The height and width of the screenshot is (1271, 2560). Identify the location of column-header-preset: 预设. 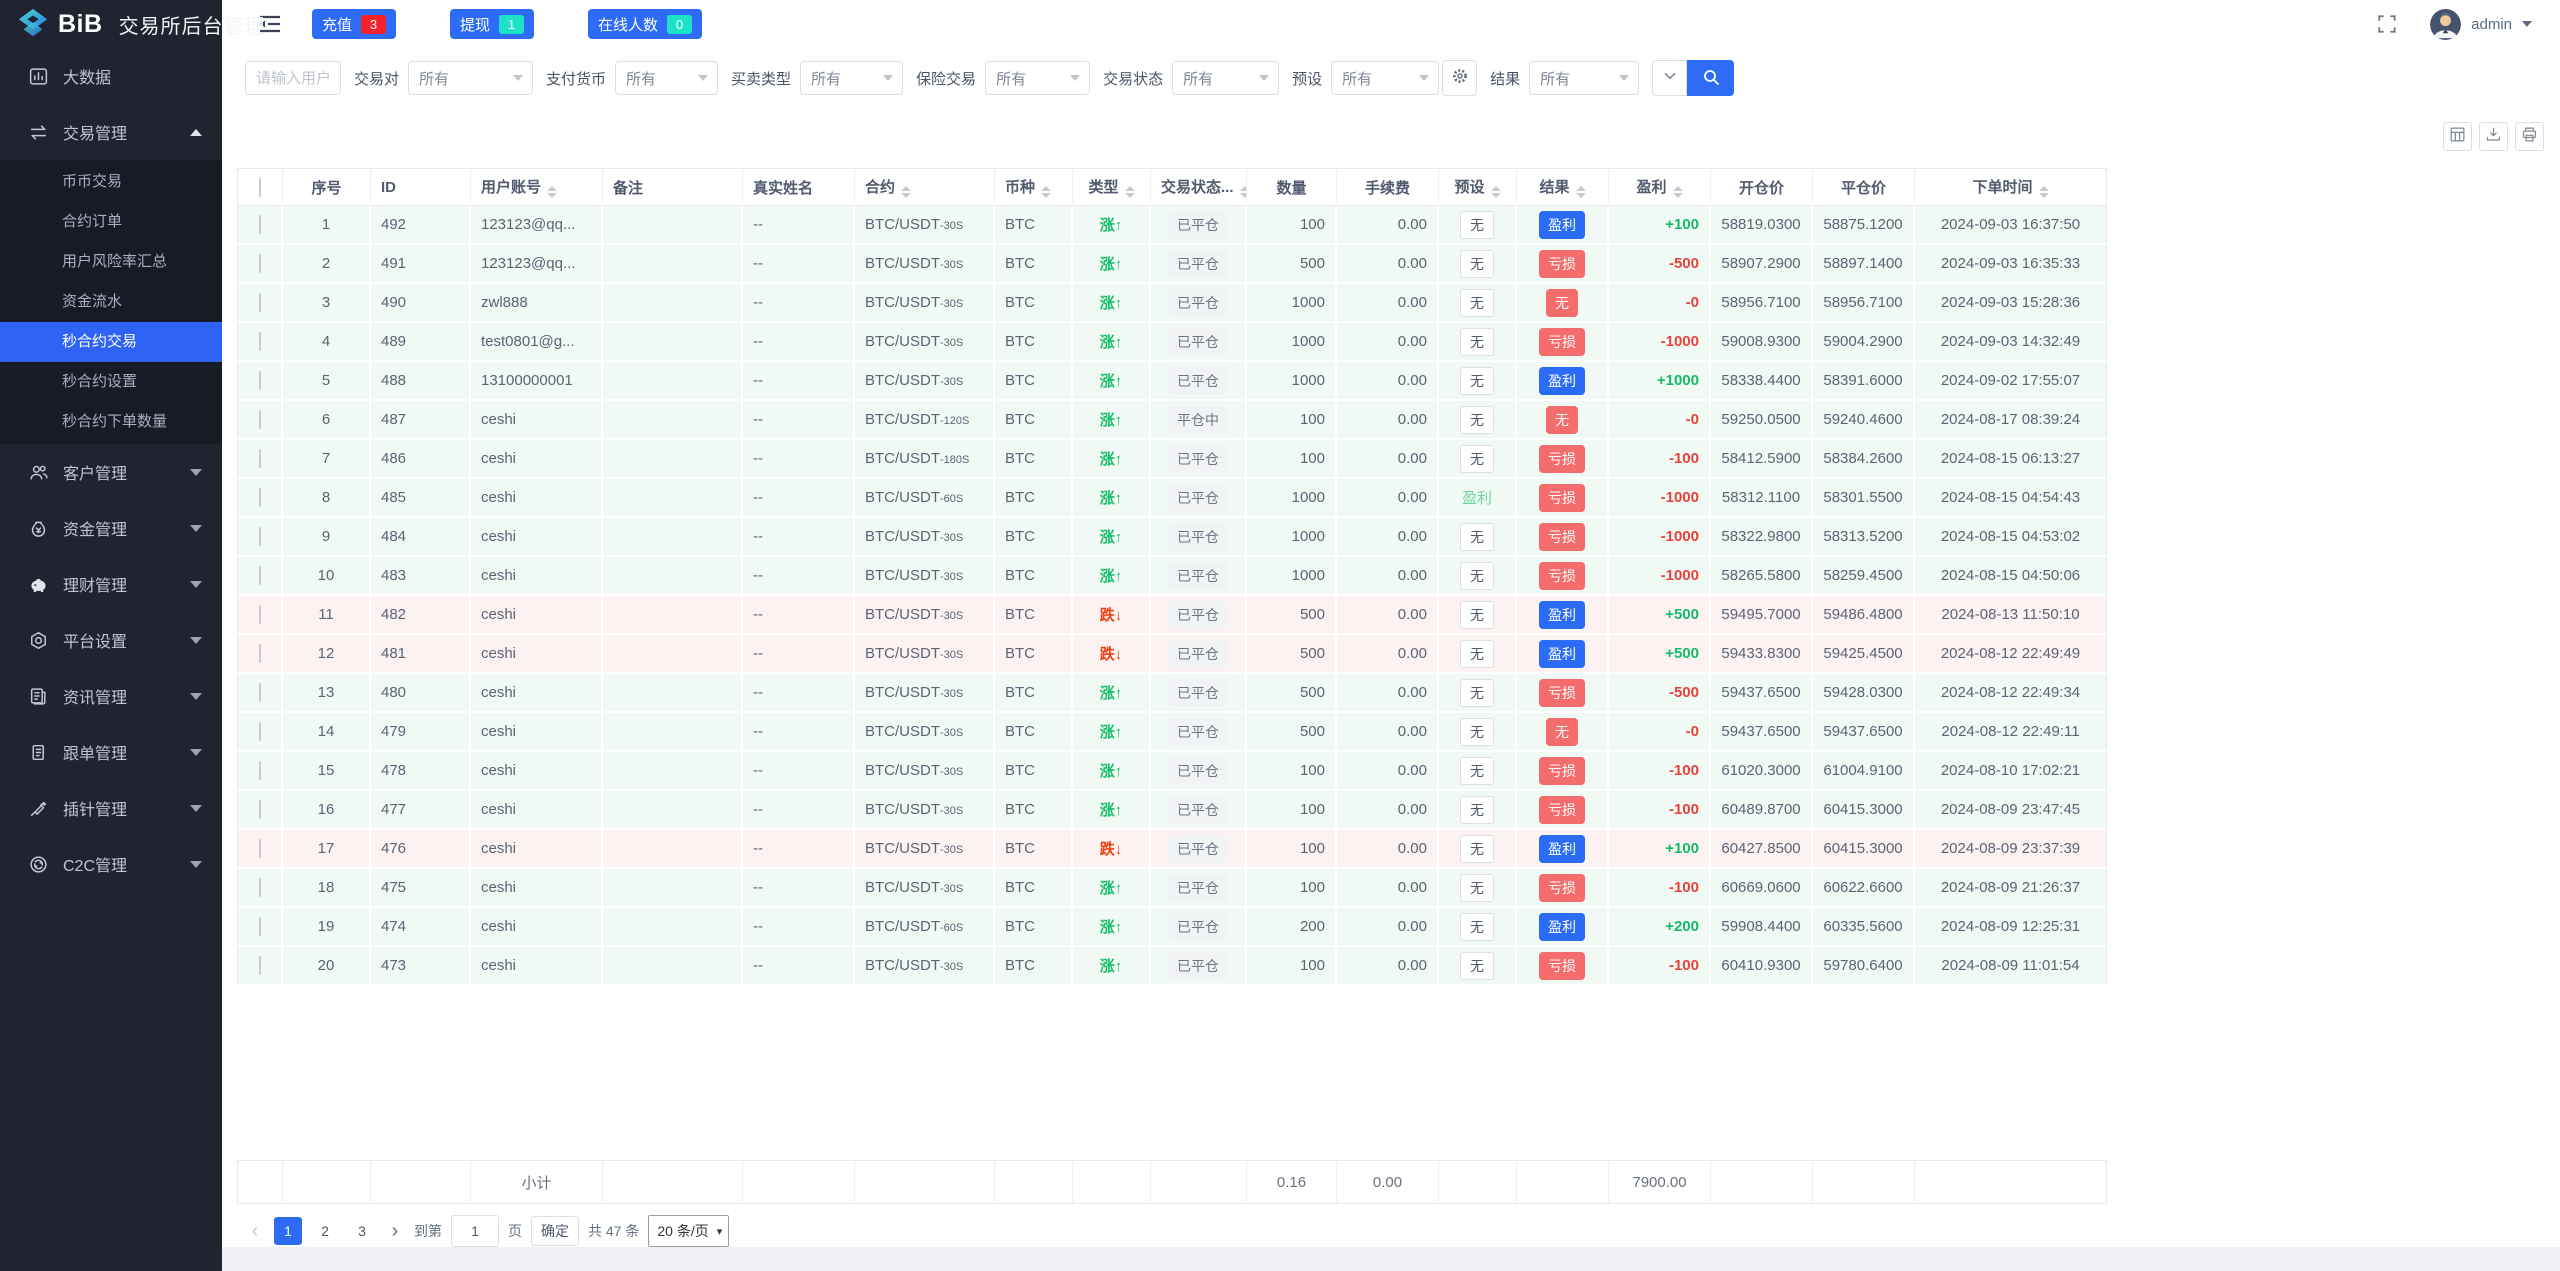
(1478, 187).